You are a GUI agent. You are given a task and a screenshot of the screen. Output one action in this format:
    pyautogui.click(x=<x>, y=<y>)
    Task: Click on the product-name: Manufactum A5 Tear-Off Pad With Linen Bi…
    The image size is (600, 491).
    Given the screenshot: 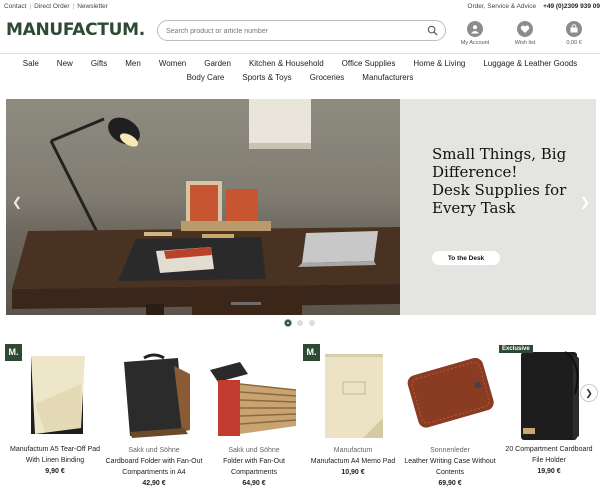 What is the action you would take?
    pyautogui.click(x=54, y=455)
    